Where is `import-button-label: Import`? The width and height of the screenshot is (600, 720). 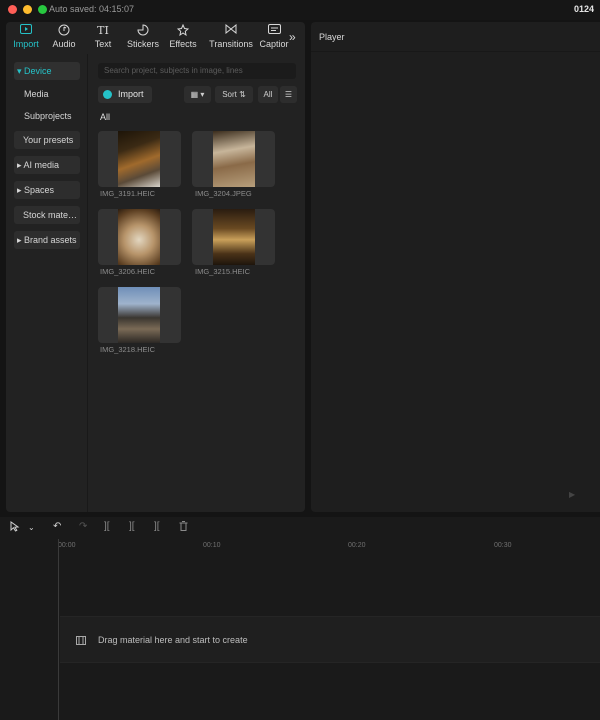 import-button-label: Import is located at coordinates (131, 94).